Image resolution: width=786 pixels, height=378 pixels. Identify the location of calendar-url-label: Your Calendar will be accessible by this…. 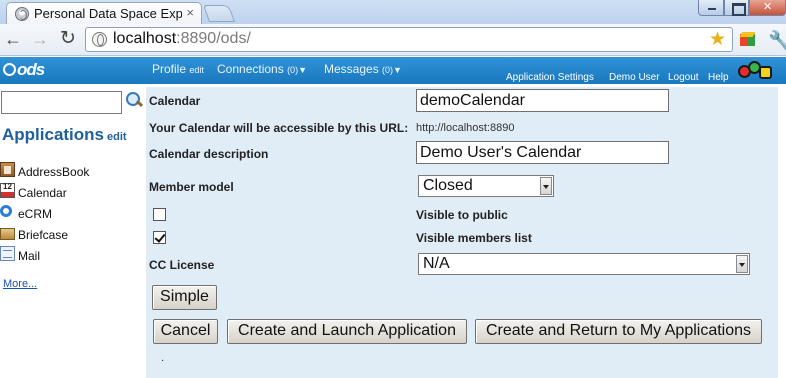
(279, 128).